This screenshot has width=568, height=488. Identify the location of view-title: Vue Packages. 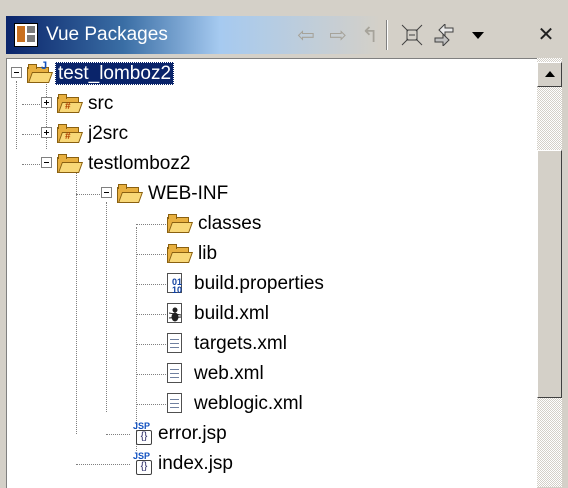
(107, 34).